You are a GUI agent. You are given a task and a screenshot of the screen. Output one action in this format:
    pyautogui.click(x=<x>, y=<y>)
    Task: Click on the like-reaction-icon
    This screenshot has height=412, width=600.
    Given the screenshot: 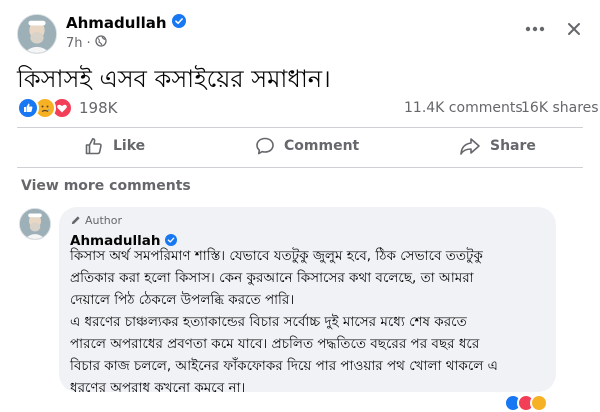 What is the action you would take?
    pyautogui.click(x=28, y=108)
    